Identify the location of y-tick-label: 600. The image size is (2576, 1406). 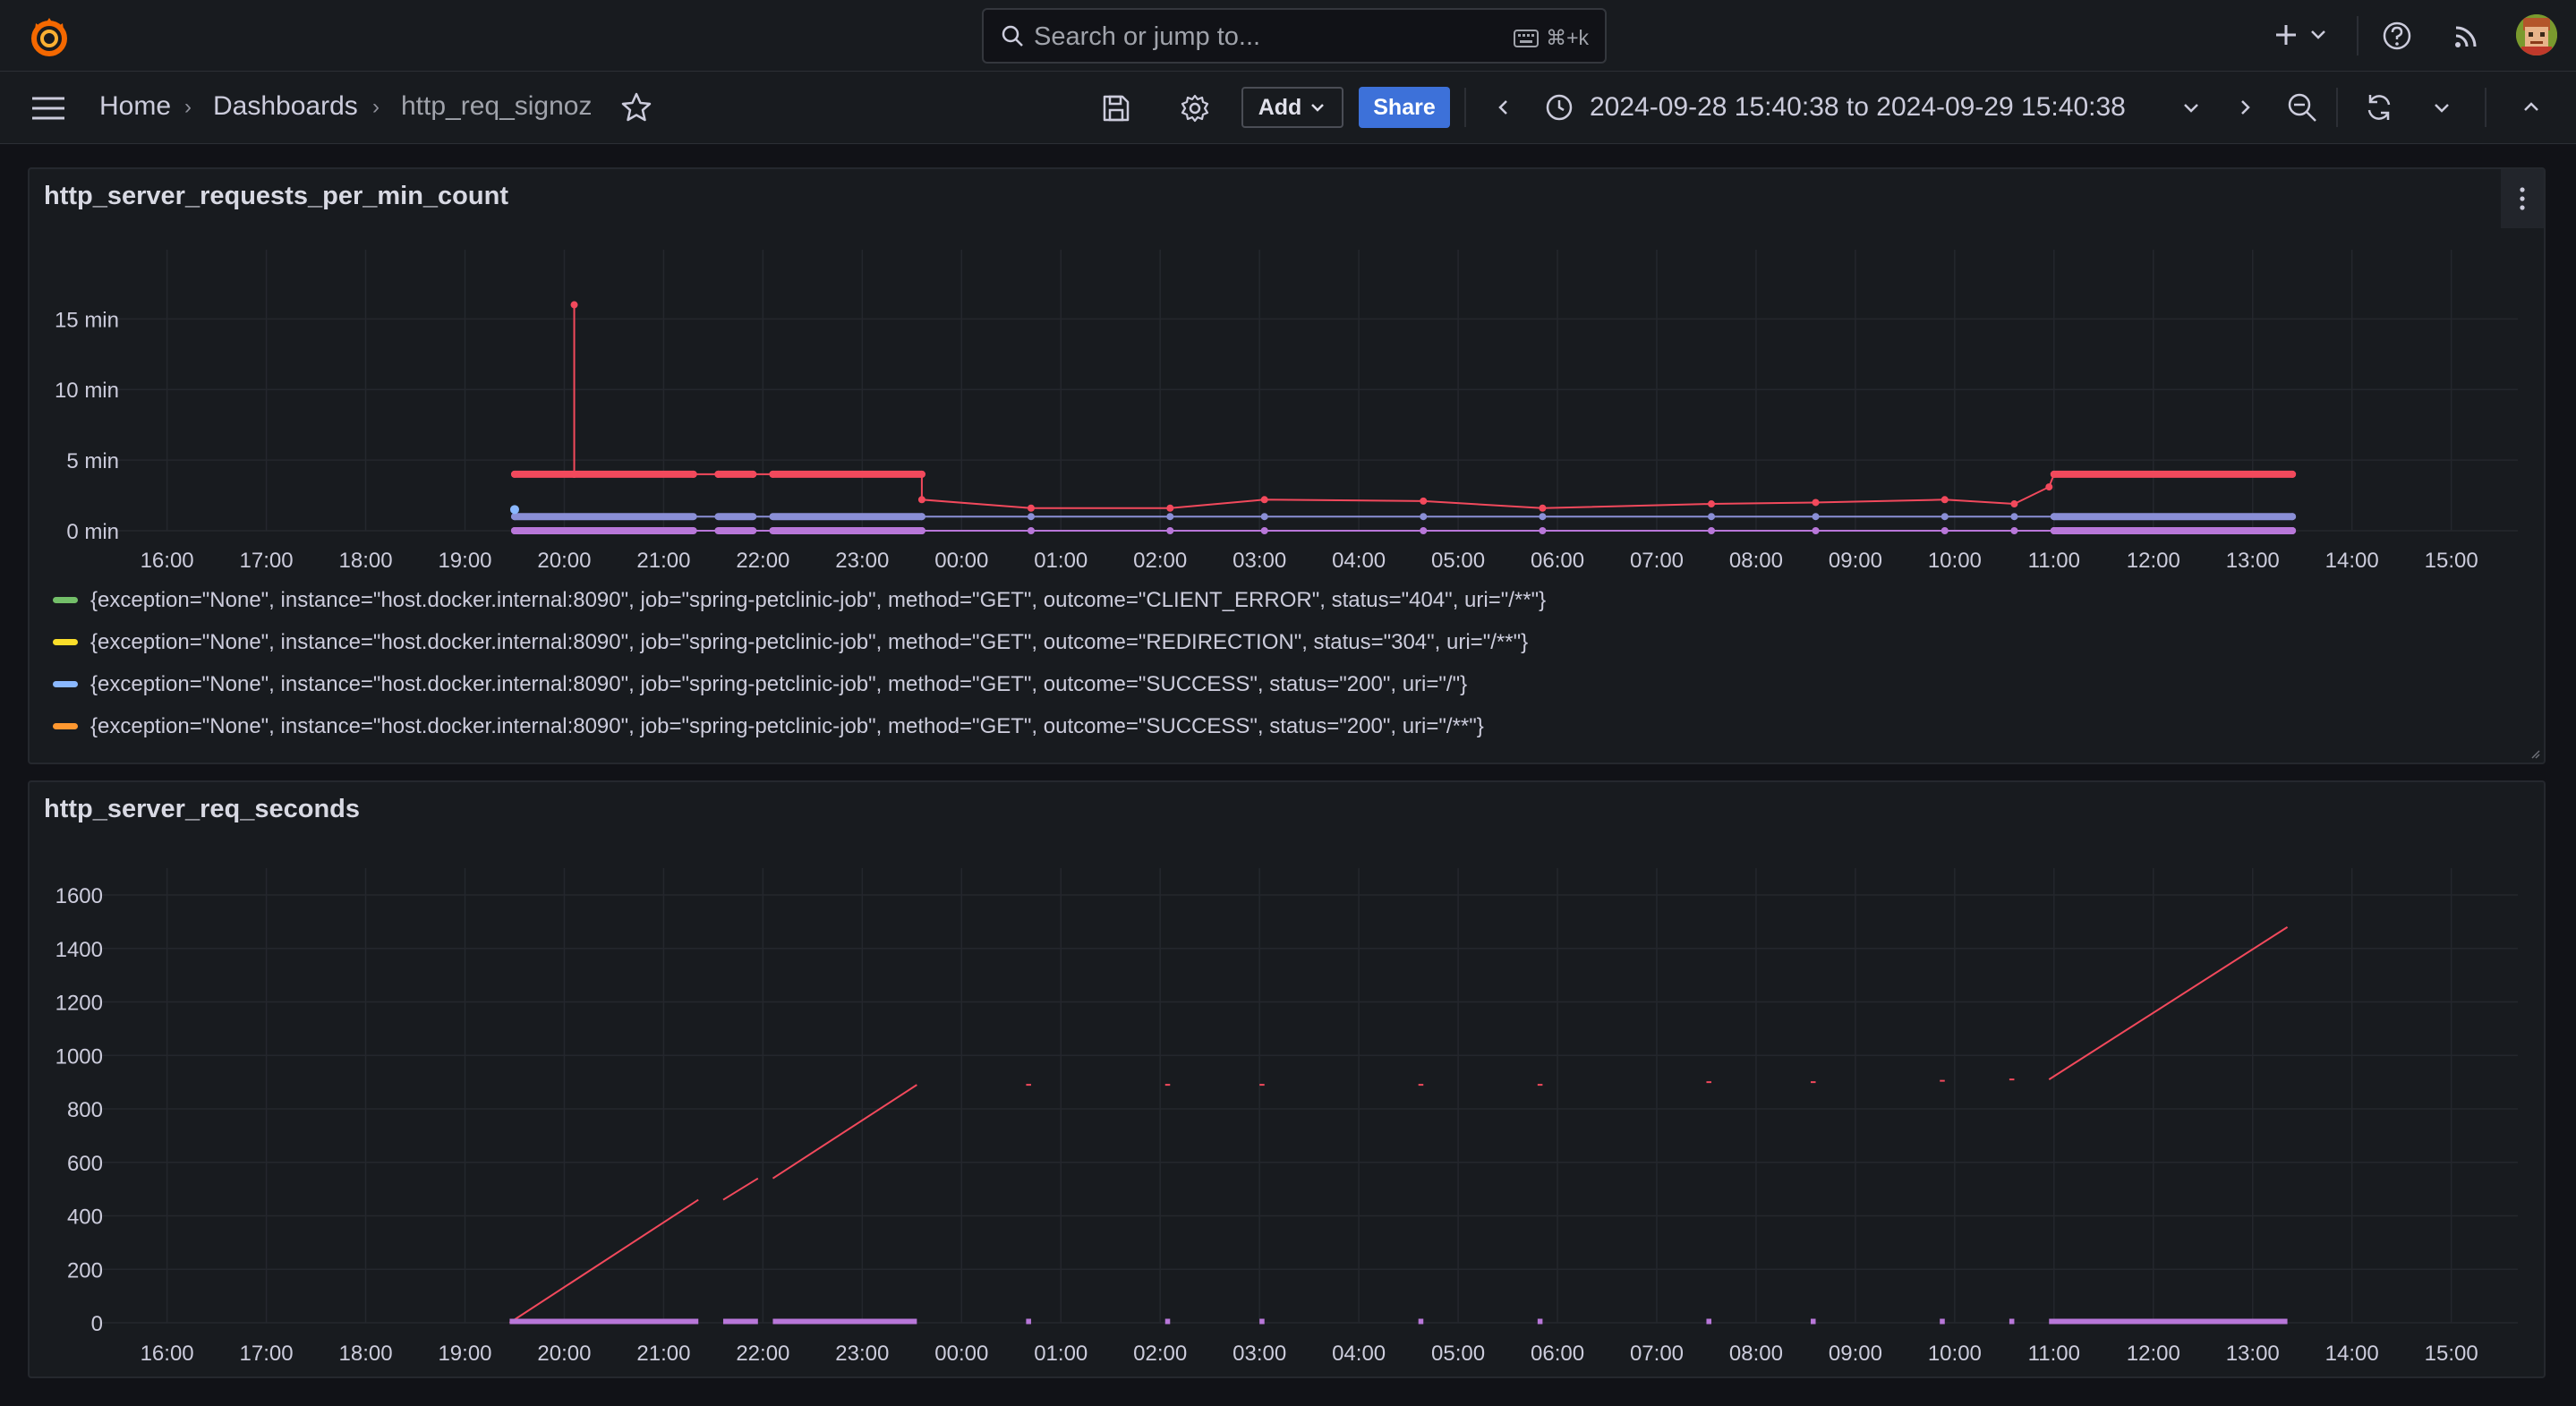
(85, 1164).